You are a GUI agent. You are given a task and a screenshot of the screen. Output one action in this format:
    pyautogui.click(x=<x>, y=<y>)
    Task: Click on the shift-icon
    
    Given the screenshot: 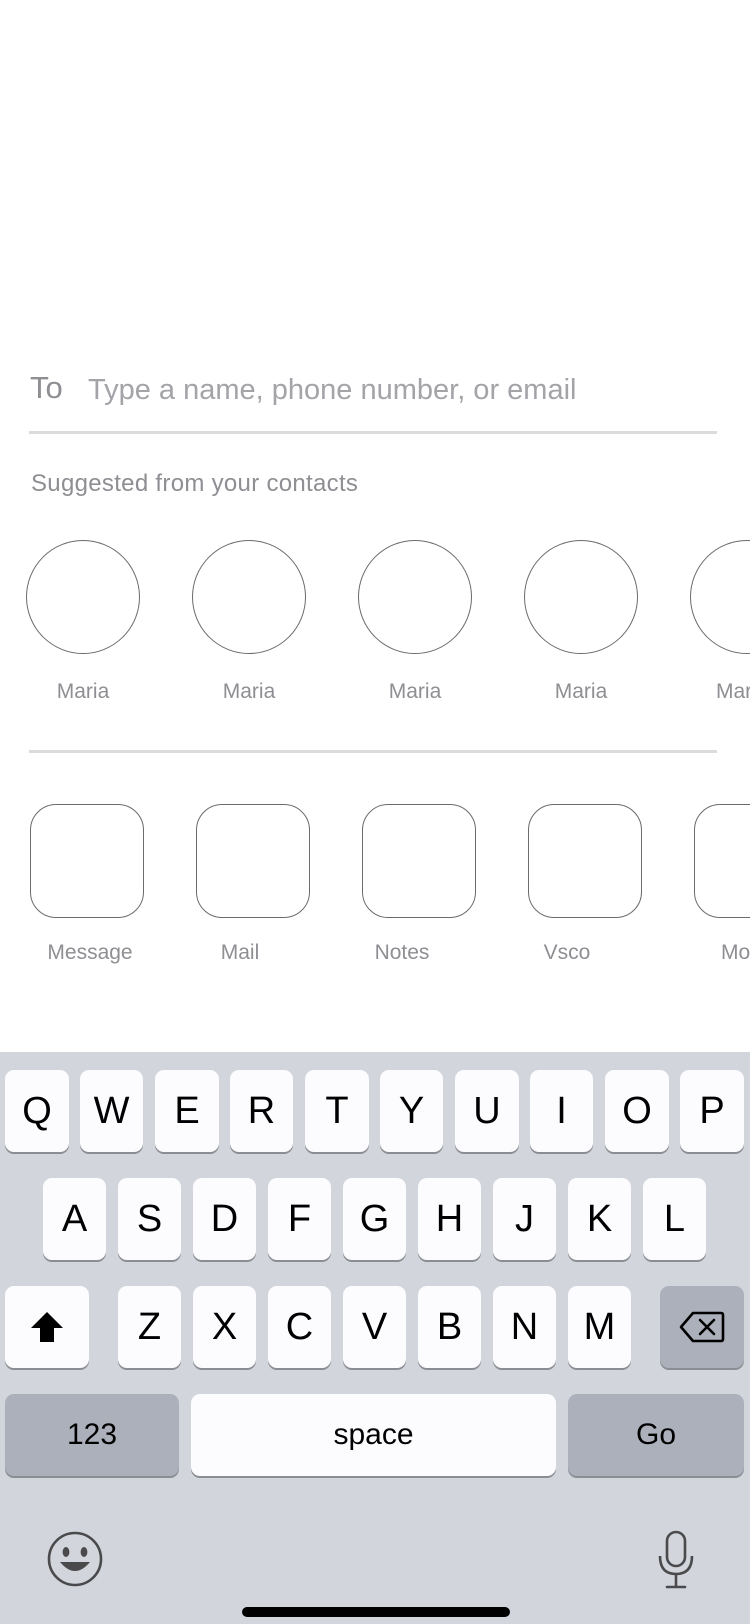 What is the action you would take?
    pyautogui.click(x=47, y=1327)
    